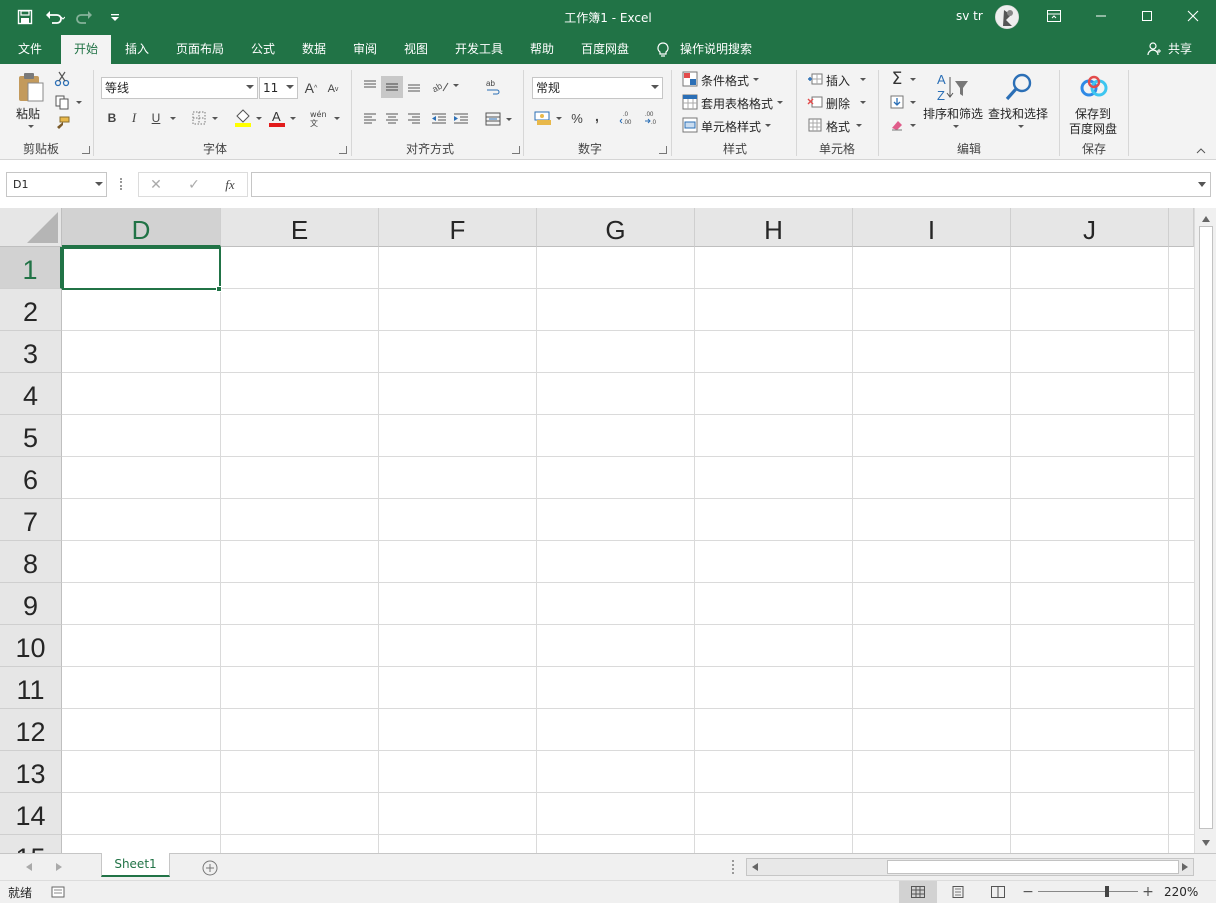 The width and height of the screenshot is (1216, 903). Describe the element at coordinates (725, 80) in the screenshot. I see `conditional-formatting-button: 条件格式` at that location.